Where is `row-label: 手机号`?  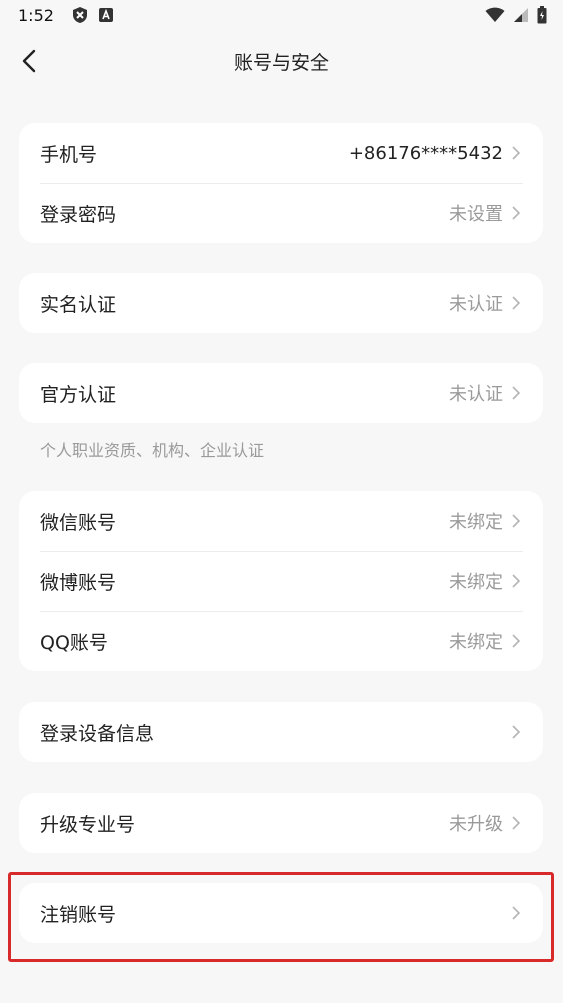
row-label: 手机号 is located at coordinates (69, 154).